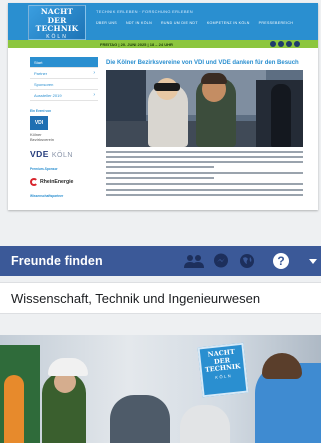  I want to click on messenger-icon, so click(221, 263).